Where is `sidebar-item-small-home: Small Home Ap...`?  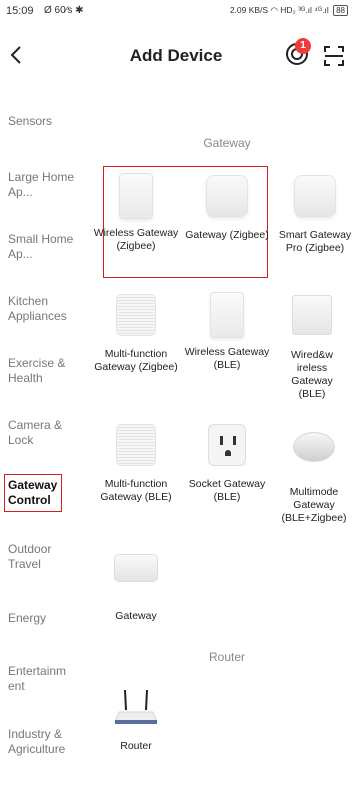 sidebar-item-small-home: Small Home Ap... is located at coordinates (43, 247).